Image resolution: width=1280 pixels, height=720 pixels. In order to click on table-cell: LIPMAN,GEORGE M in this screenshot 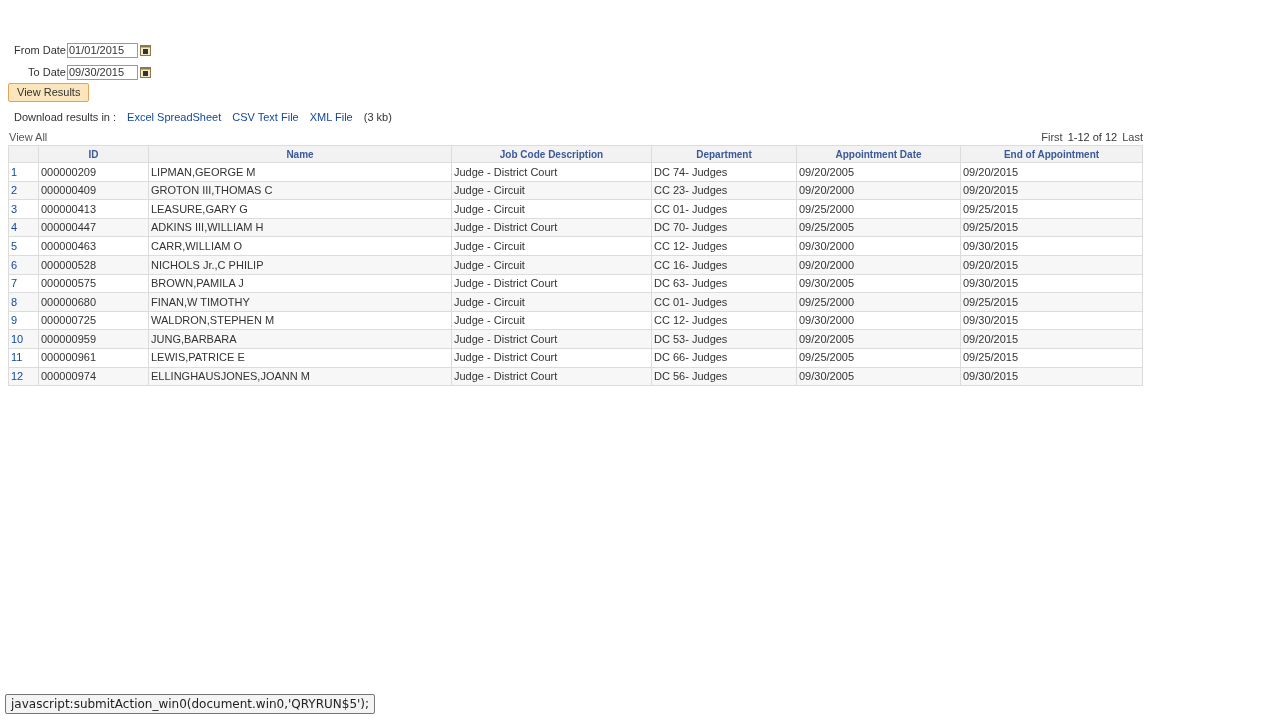, I will do `click(300, 172)`.